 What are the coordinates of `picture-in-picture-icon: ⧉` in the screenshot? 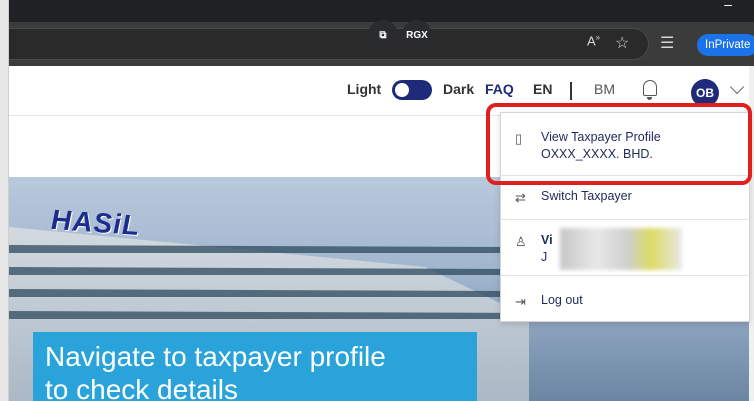 It's located at (383, 35).